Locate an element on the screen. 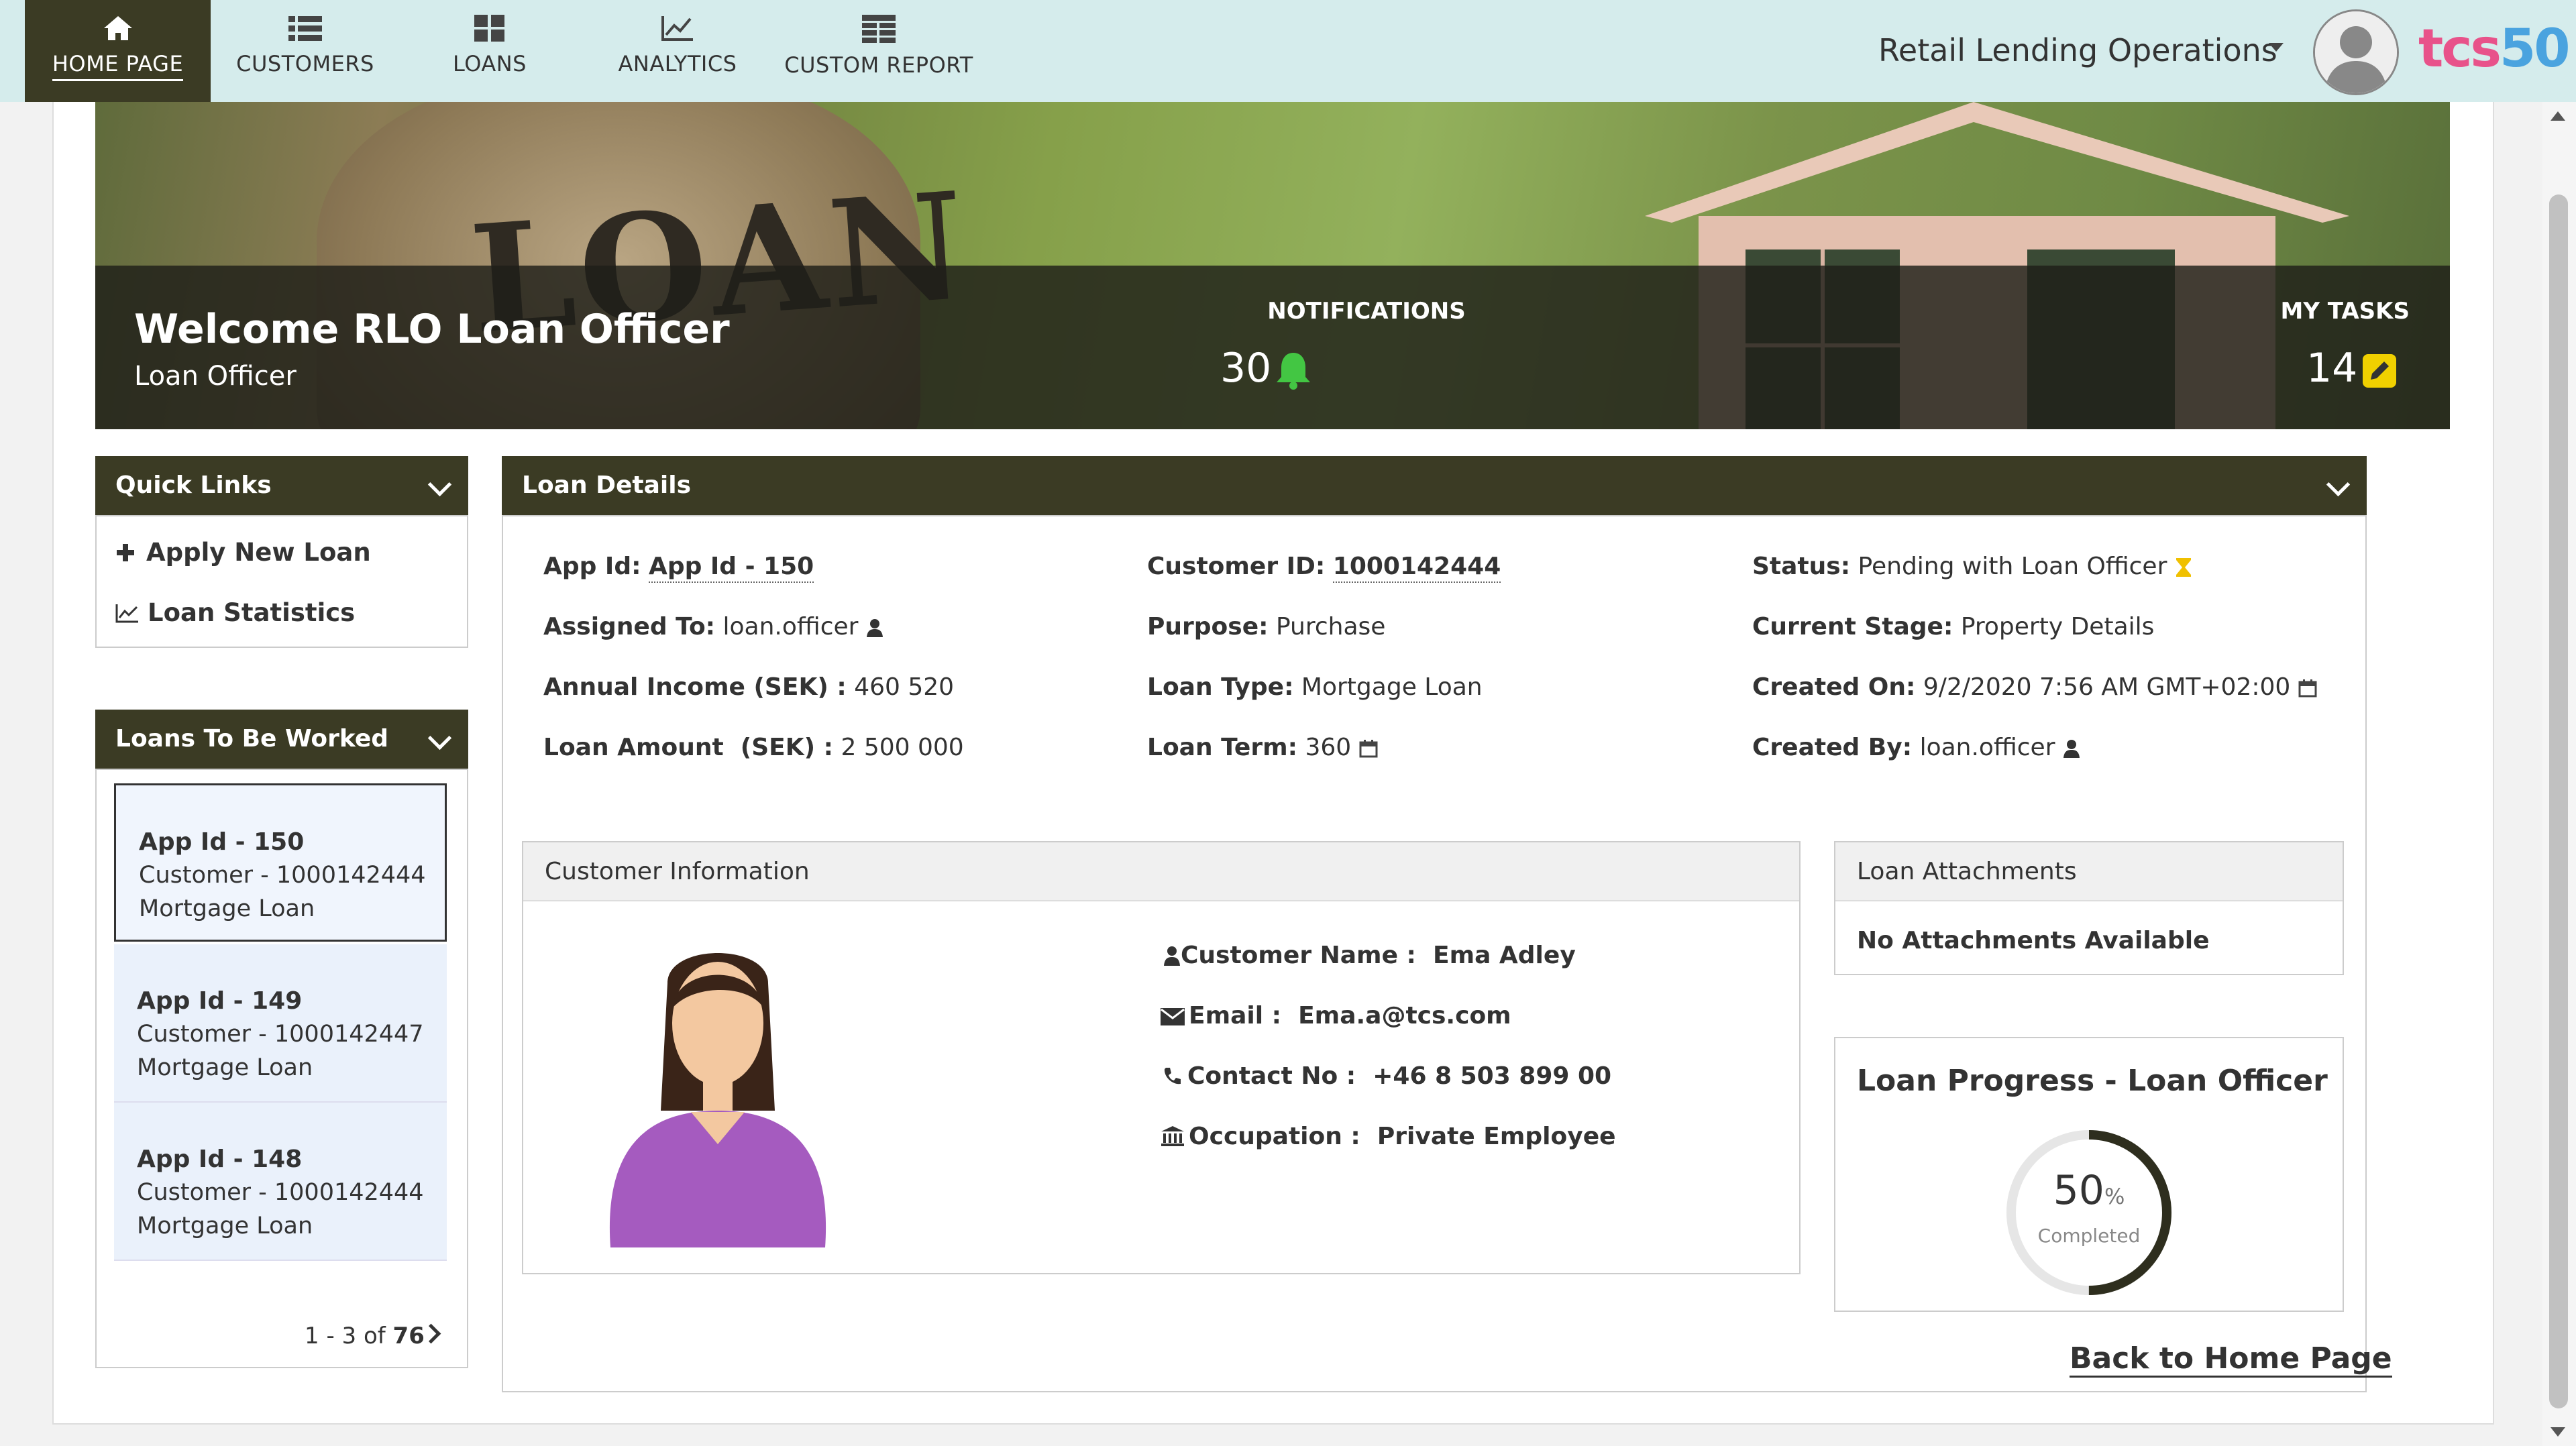  customer-email-field: Email : Ema.a@tcs.com is located at coordinates (1336, 1016).